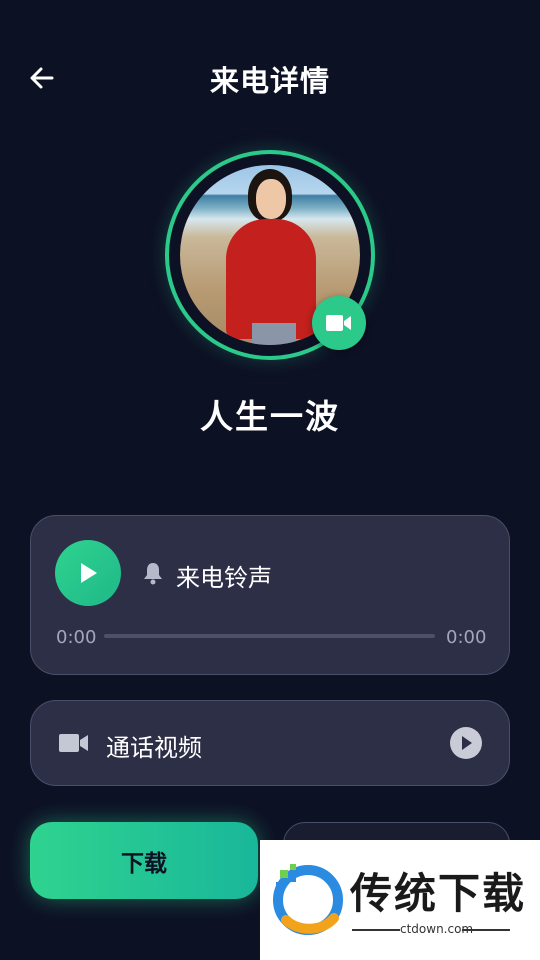 Image resolution: width=540 pixels, height=960 pixels. I want to click on watermark-divider-right, so click(486, 930).